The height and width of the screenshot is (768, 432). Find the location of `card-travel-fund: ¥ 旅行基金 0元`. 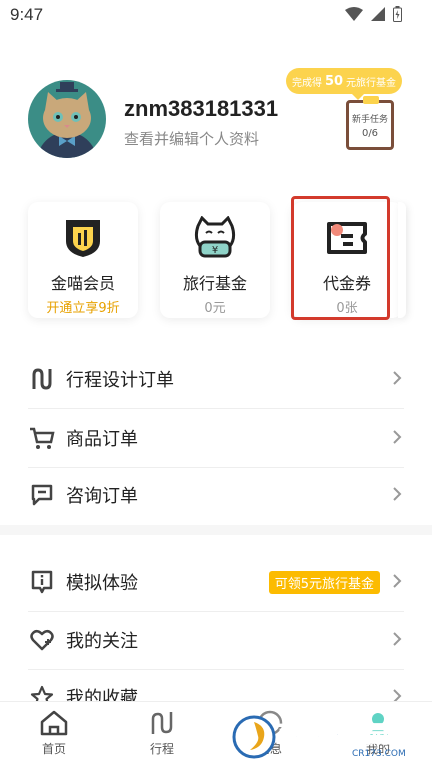

card-travel-fund: ¥ 旅行基金 0元 is located at coordinates (215, 260).